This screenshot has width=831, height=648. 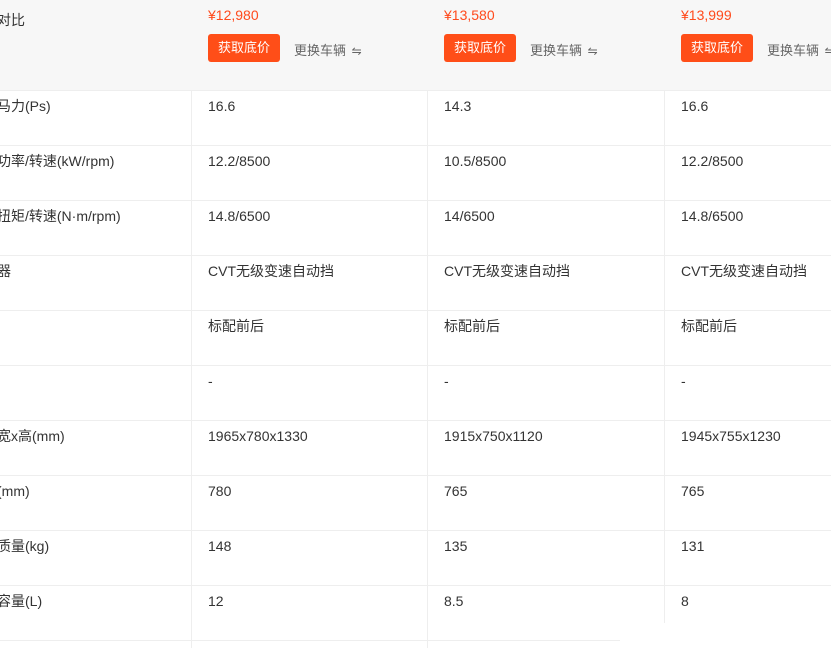 What do you see at coordinates (233, 15) in the screenshot?
I see `price: ¥12,980` at bounding box center [233, 15].